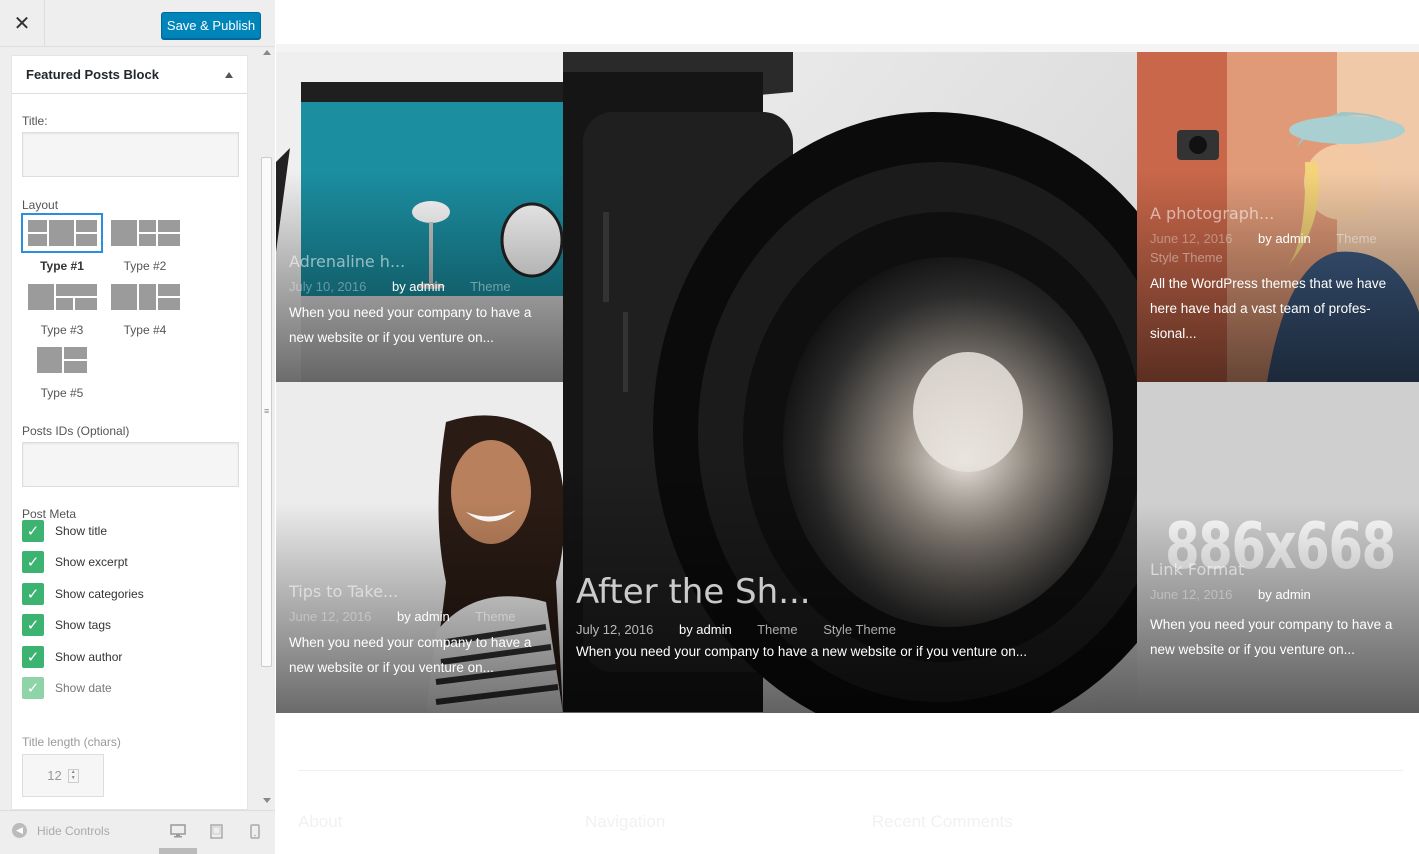 This screenshot has width=1419, height=854. What do you see at coordinates (145, 330) in the screenshot?
I see `layout-name: Type #4` at bounding box center [145, 330].